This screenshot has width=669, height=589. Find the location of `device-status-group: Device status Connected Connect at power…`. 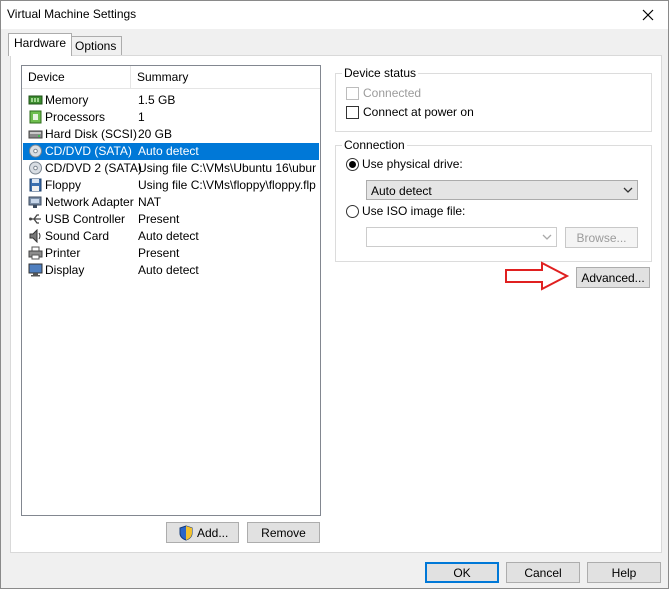

device-status-group: Device status Connected Connect at power… is located at coordinates (493, 99).